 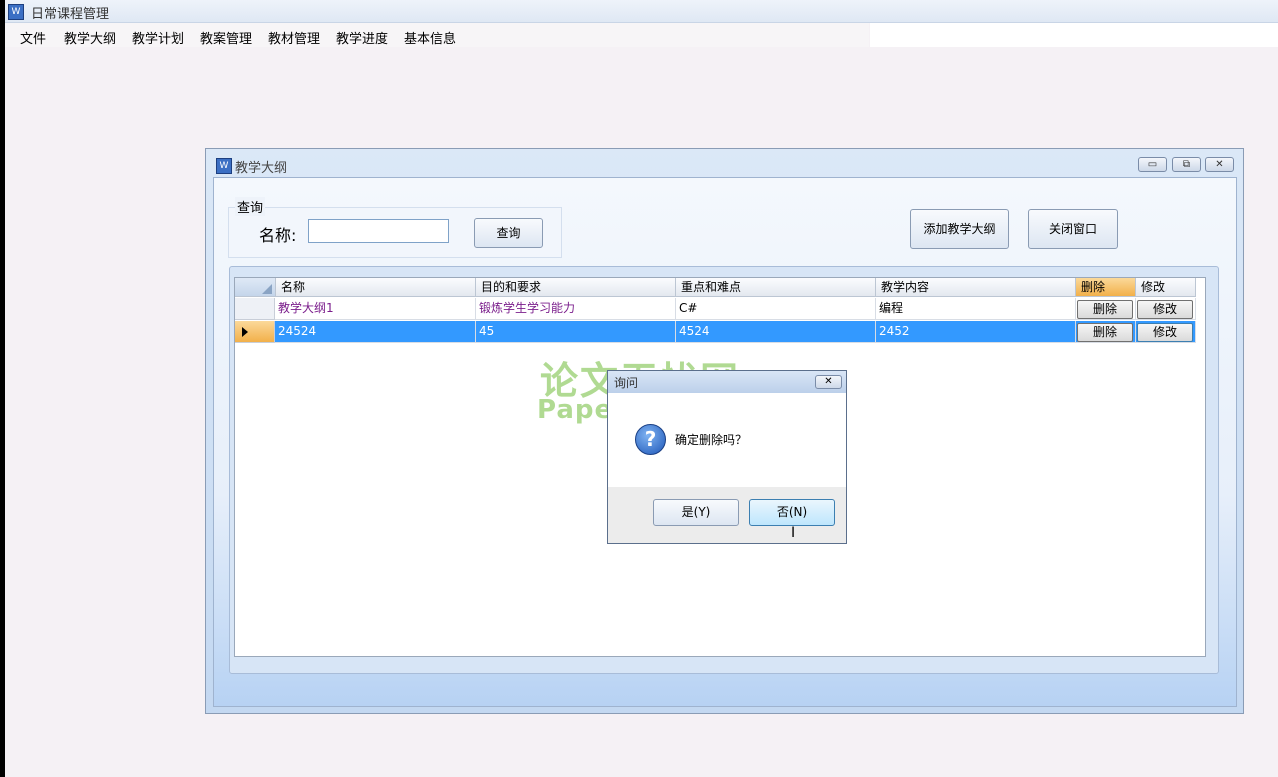 I want to click on dialog-title: 询问, so click(x=626, y=383).